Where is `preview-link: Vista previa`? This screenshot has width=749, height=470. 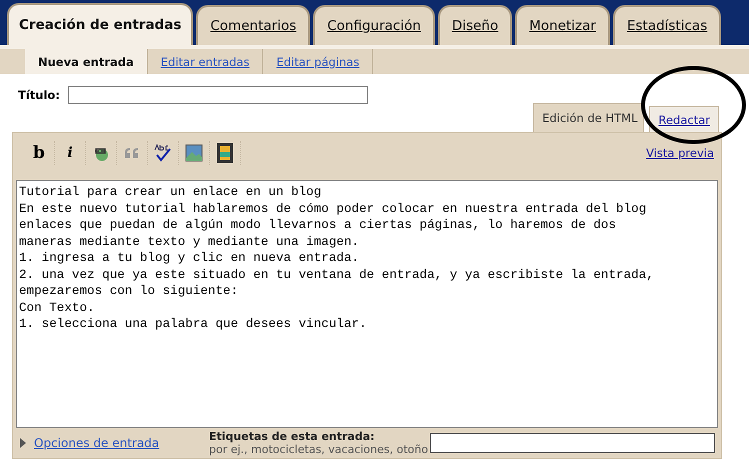 preview-link: Vista previa is located at coordinates (680, 153).